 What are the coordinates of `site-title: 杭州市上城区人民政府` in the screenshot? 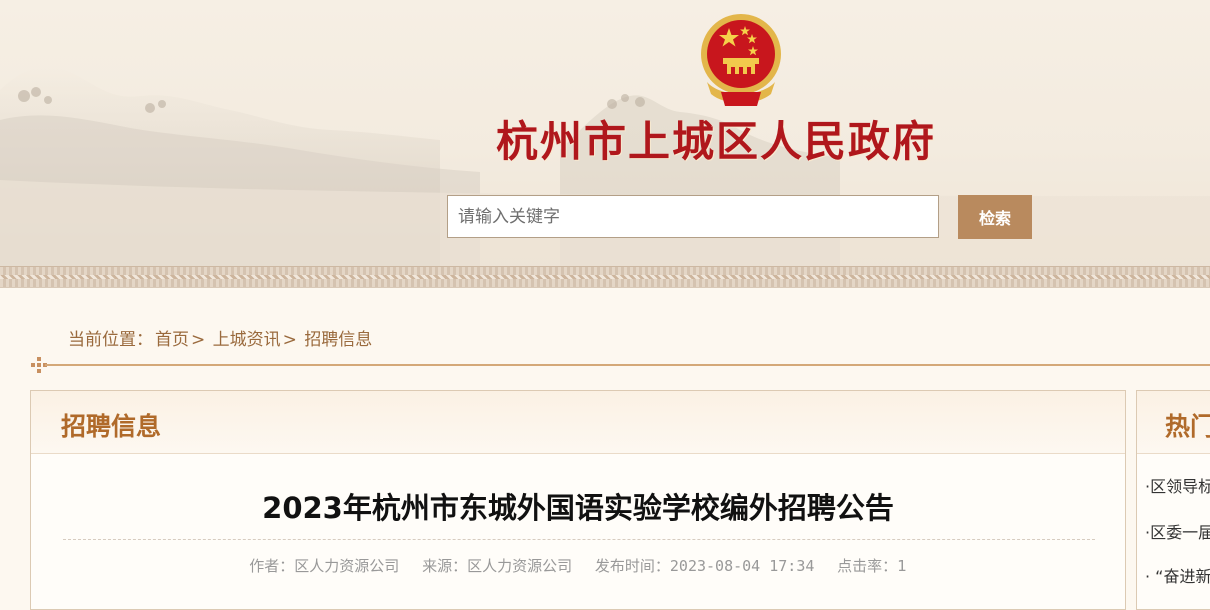 It's located at (716, 141).